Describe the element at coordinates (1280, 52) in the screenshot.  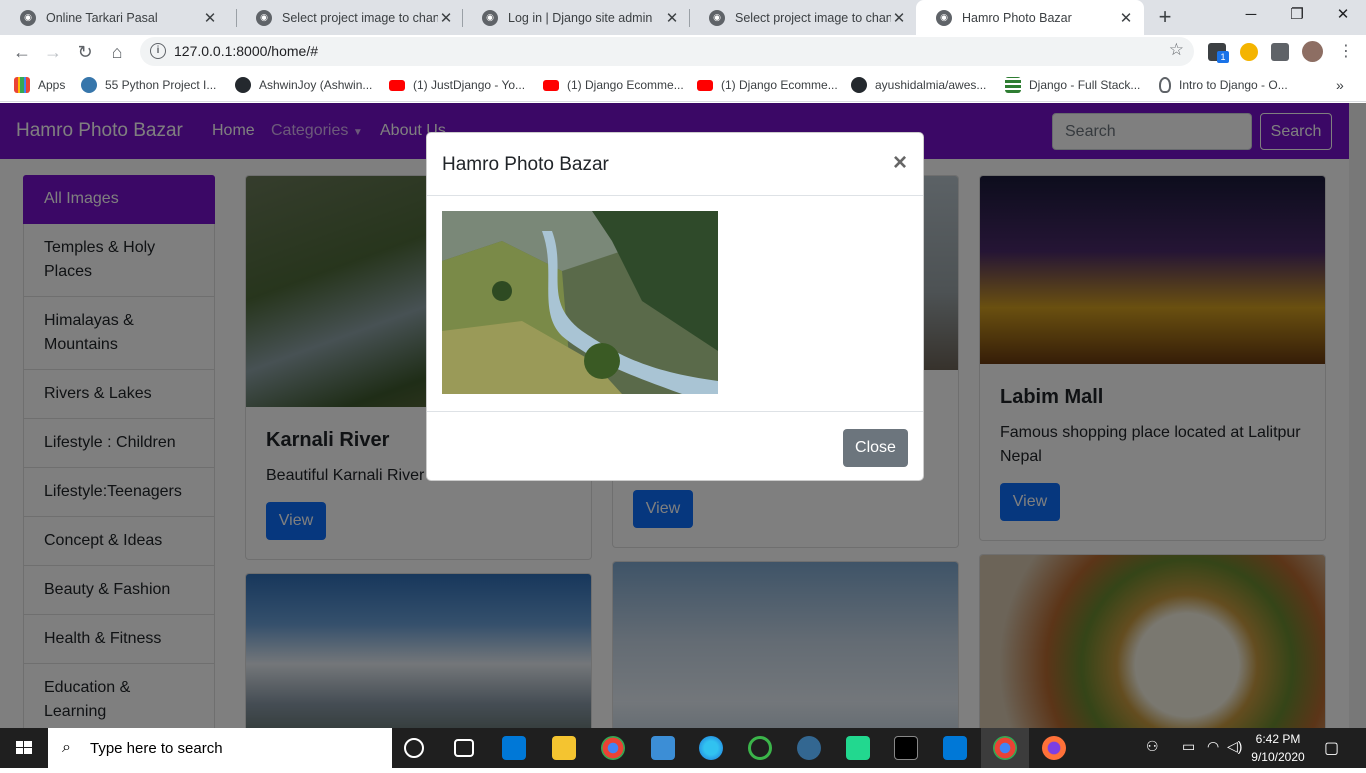
I see `puzzle-icon` at that location.